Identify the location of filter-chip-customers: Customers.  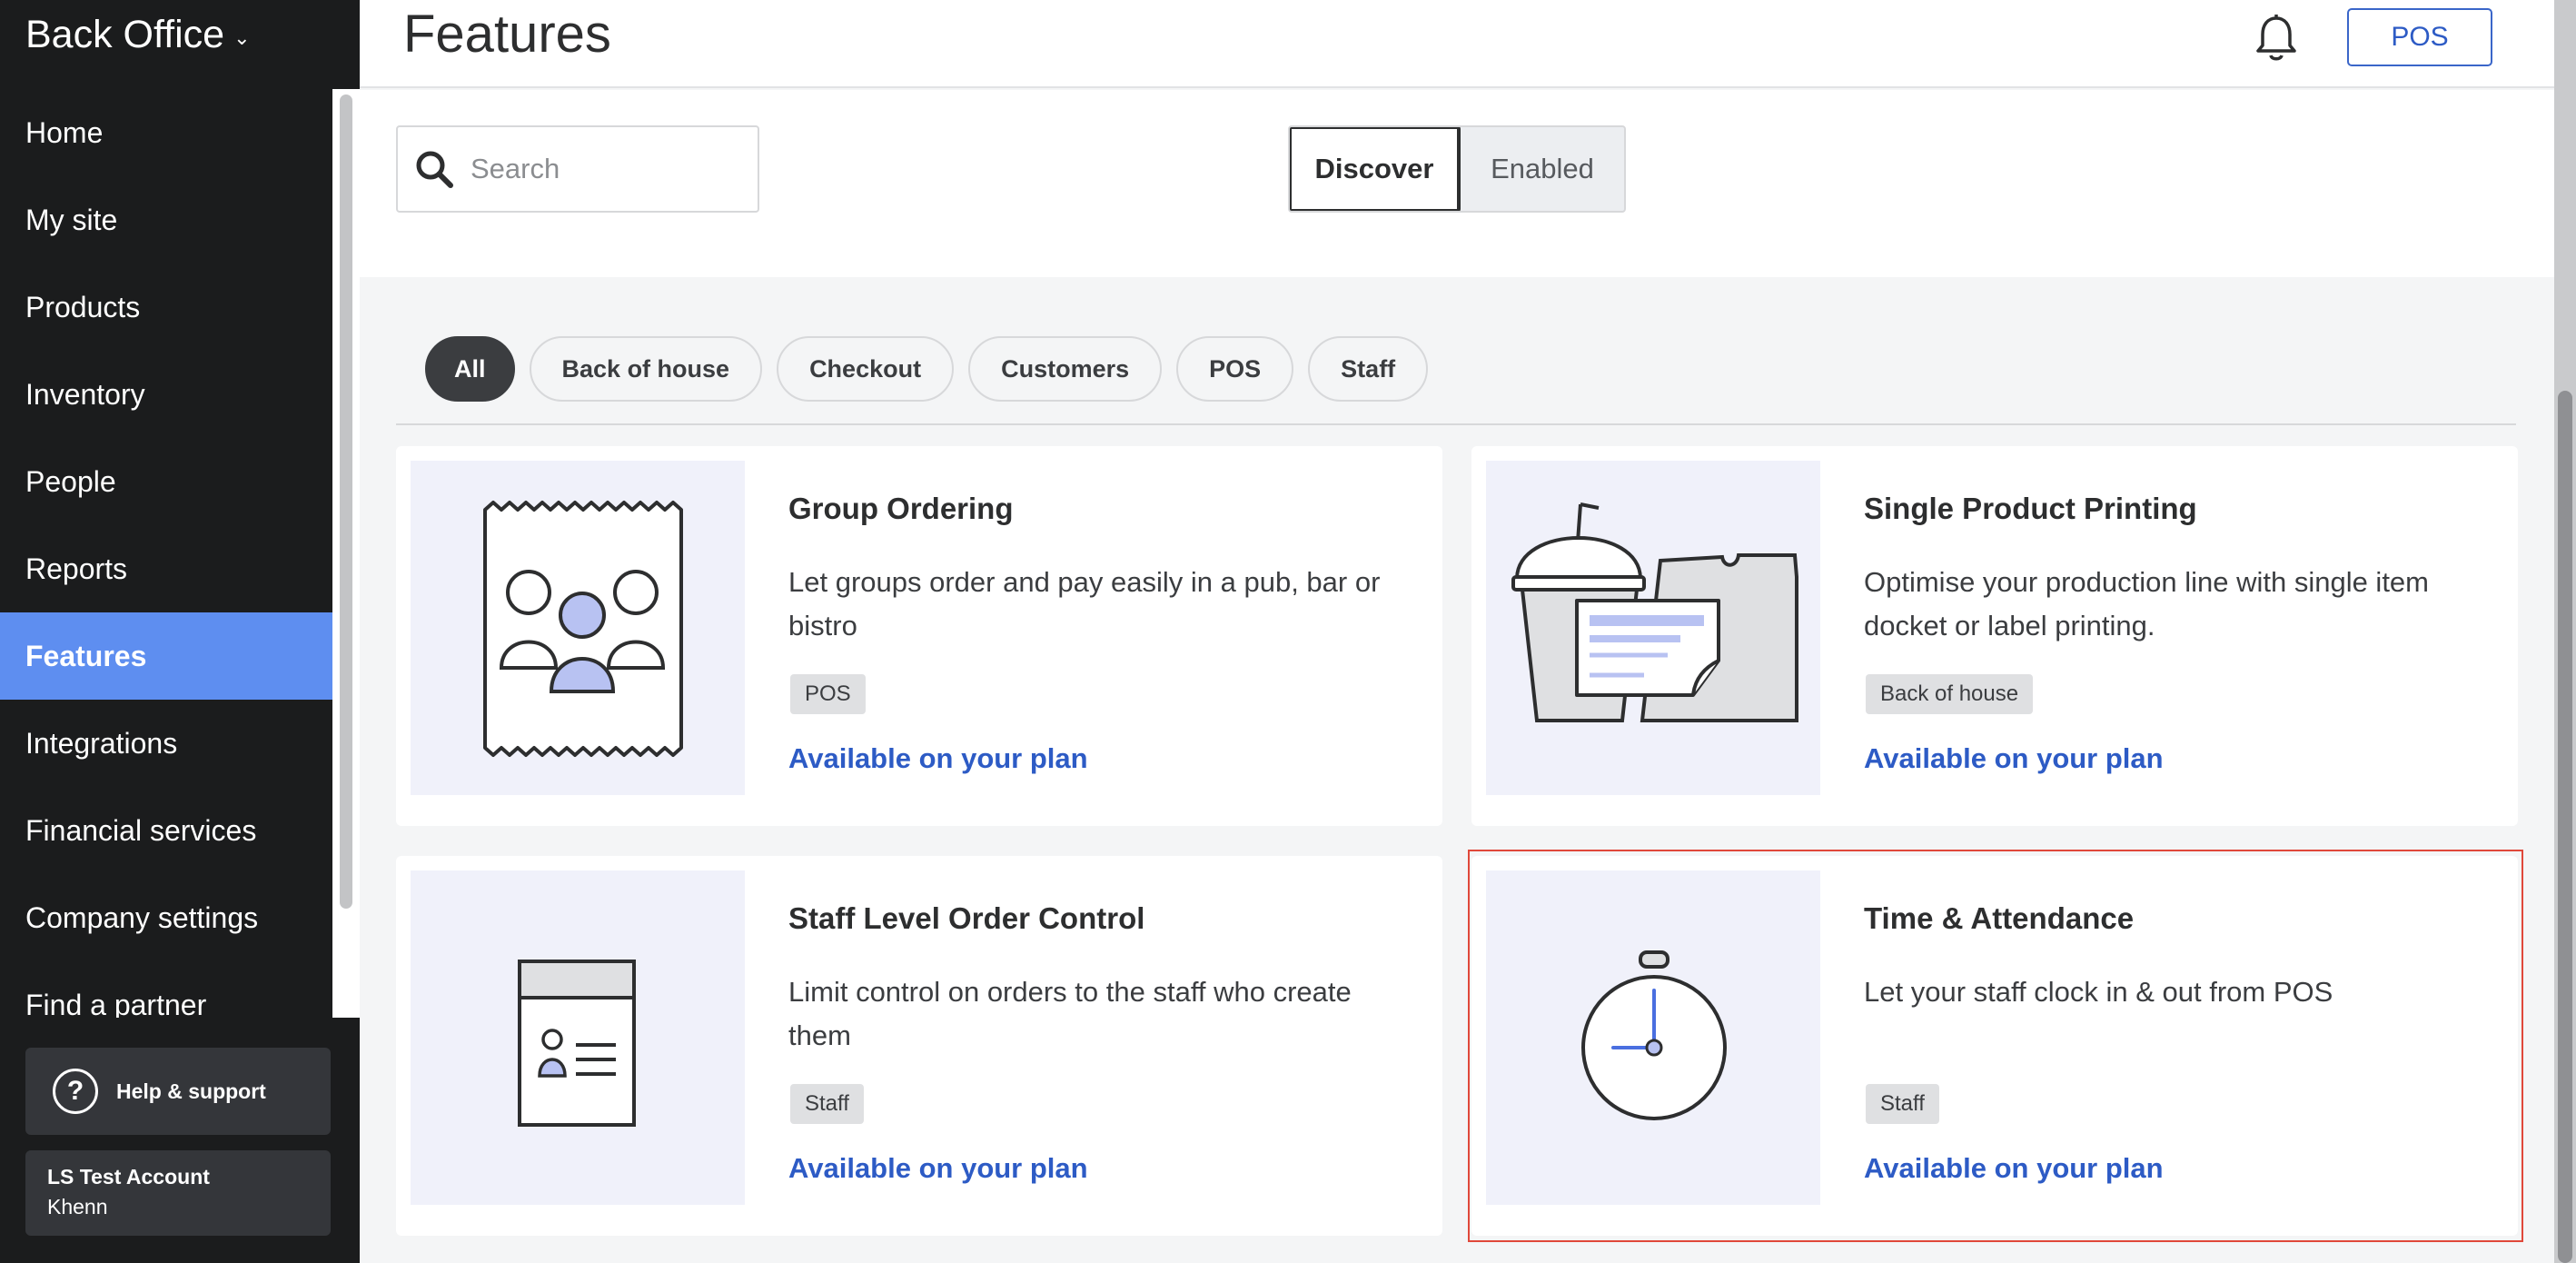
(1065, 369).